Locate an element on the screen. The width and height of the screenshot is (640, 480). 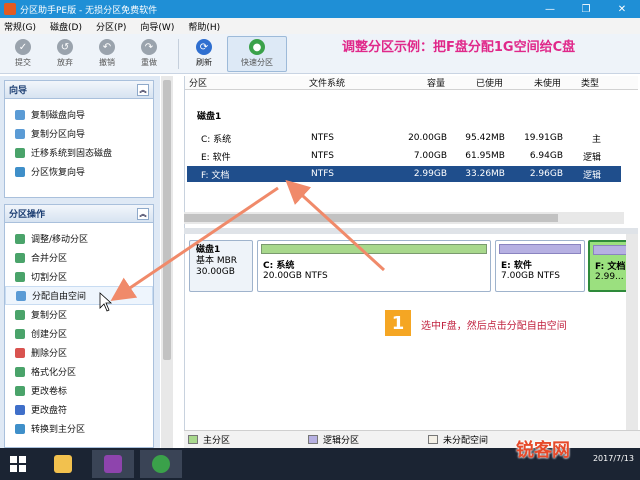
unallocated-swatch is located at coordinates (433, 439).